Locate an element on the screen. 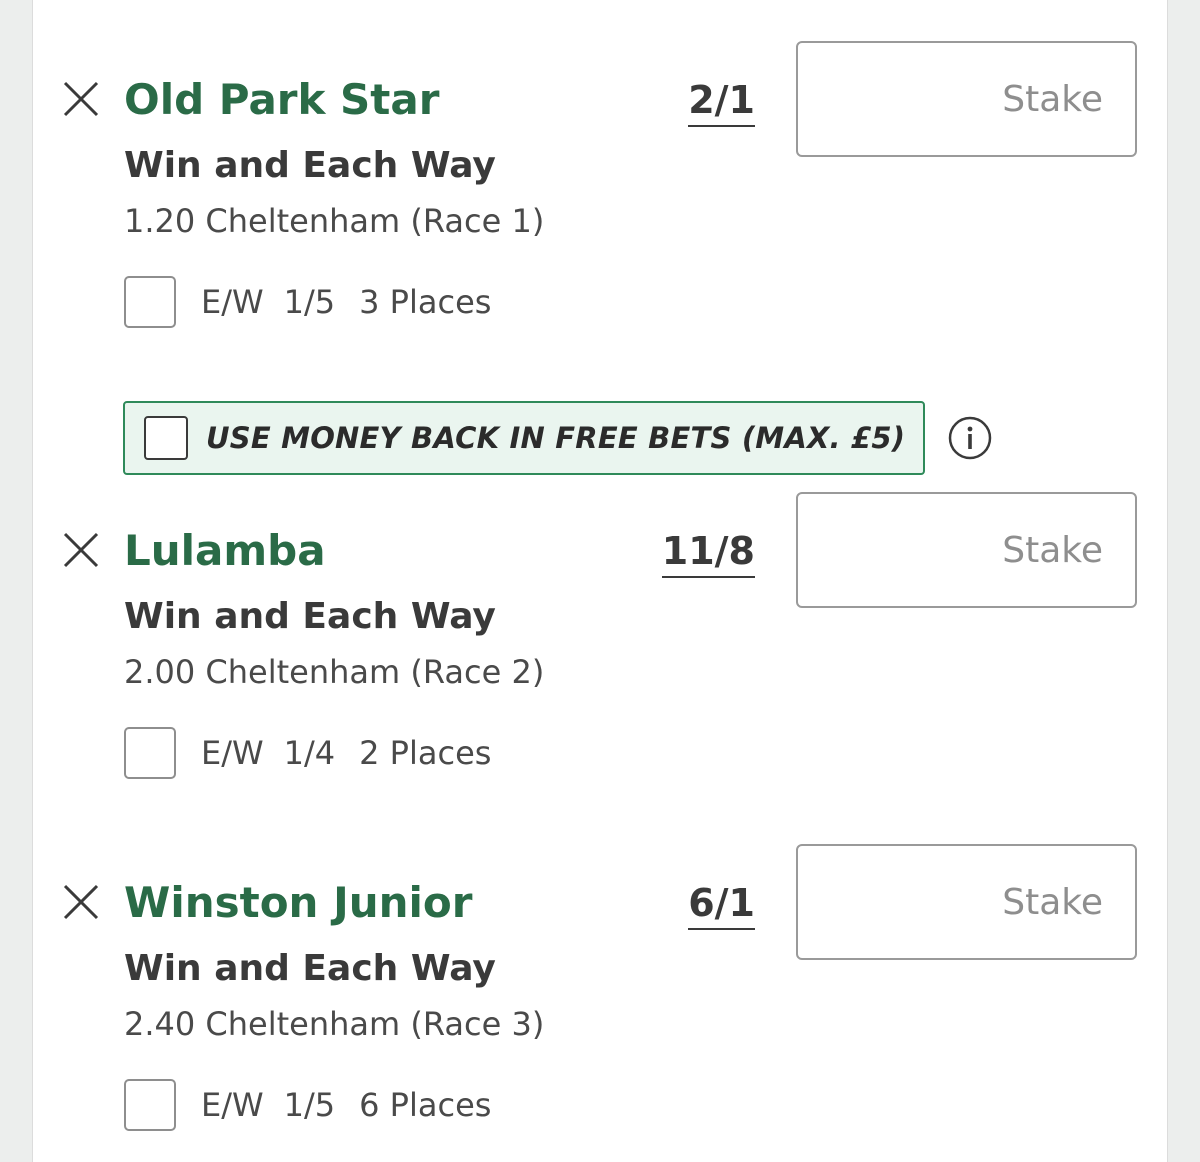 The width and height of the screenshot is (1200, 1162). each-way-terms: E/W 1/5 6 Places is located at coordinates (346, 1105).